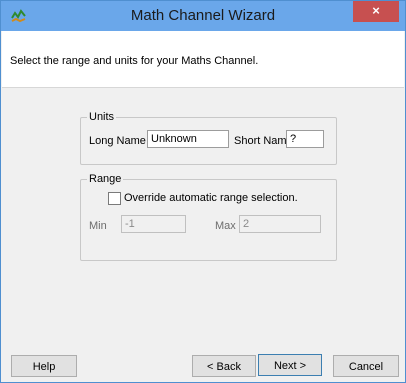  Describe the element at coordinates (225, 226) in the screenshot. I see `max-label: Max` at that location.